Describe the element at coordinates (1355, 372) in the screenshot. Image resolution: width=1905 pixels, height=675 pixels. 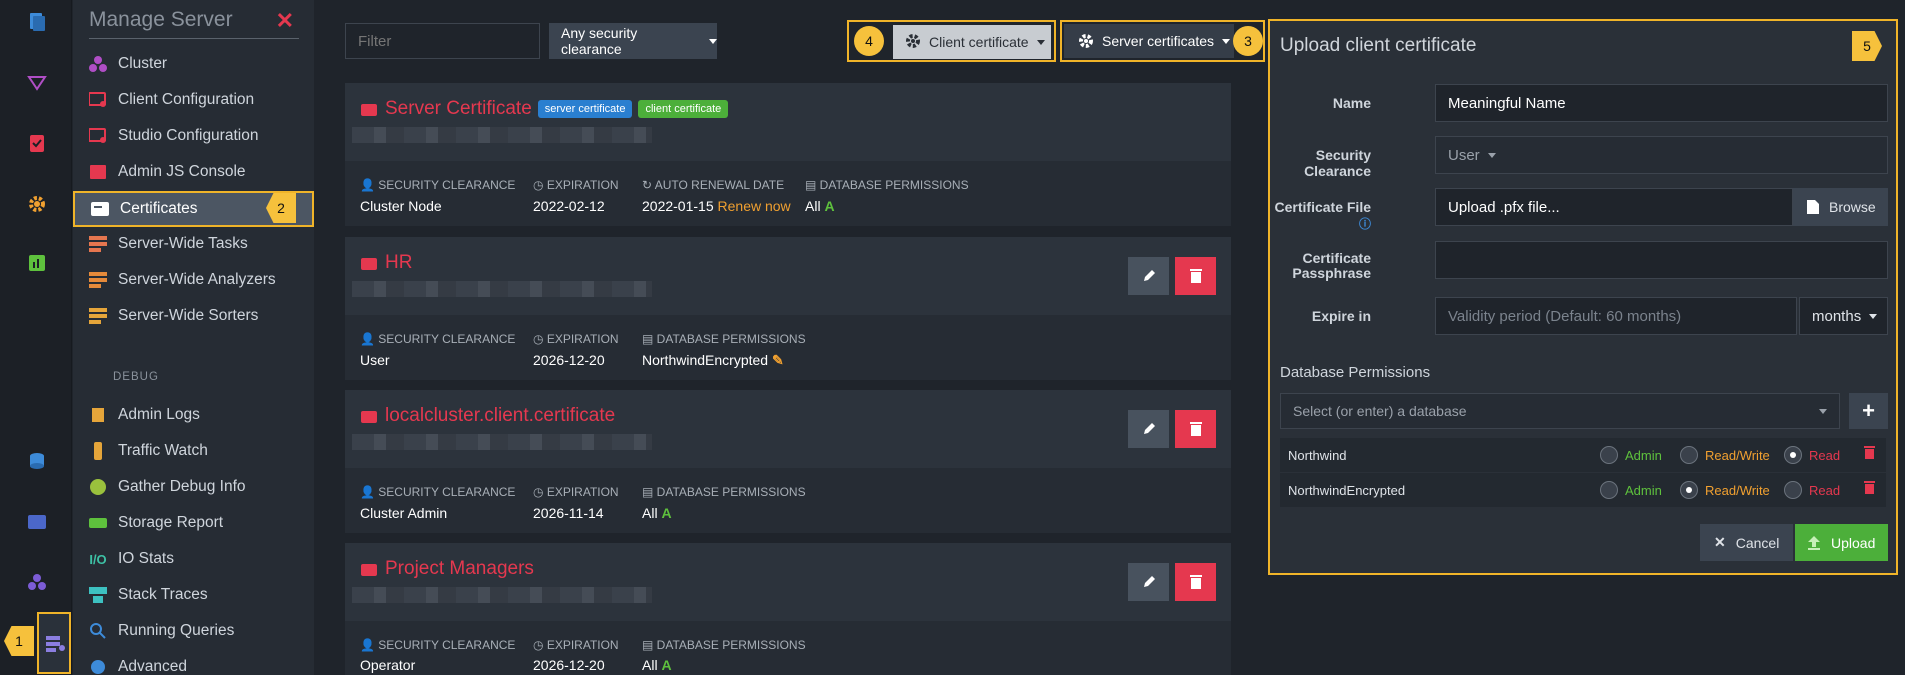
I see `database-permissions-title: Database Permissions` at that location.